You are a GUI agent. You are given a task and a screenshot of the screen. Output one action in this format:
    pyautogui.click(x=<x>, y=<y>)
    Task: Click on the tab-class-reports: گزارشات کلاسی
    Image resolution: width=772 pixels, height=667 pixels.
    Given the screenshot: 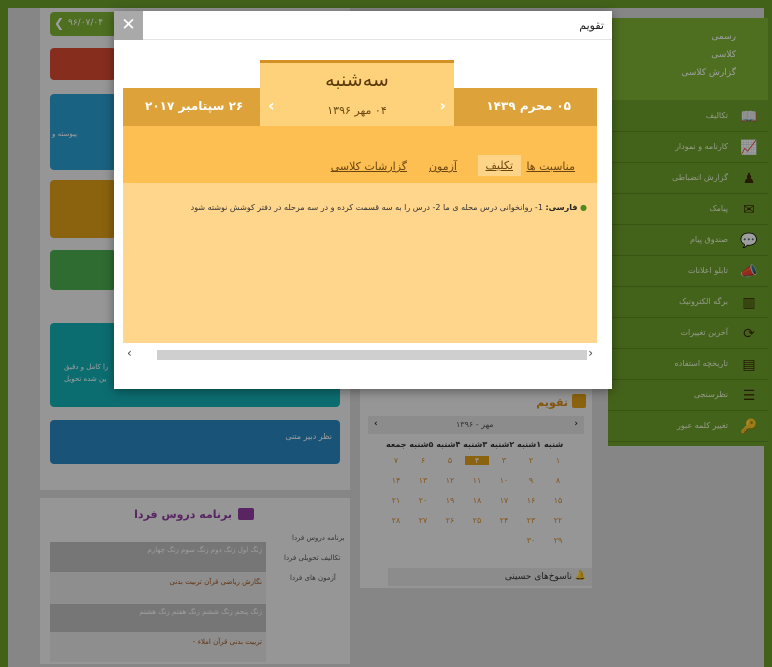 What is the action you would take?
    pyautogui.click(x=369, y=166)
    